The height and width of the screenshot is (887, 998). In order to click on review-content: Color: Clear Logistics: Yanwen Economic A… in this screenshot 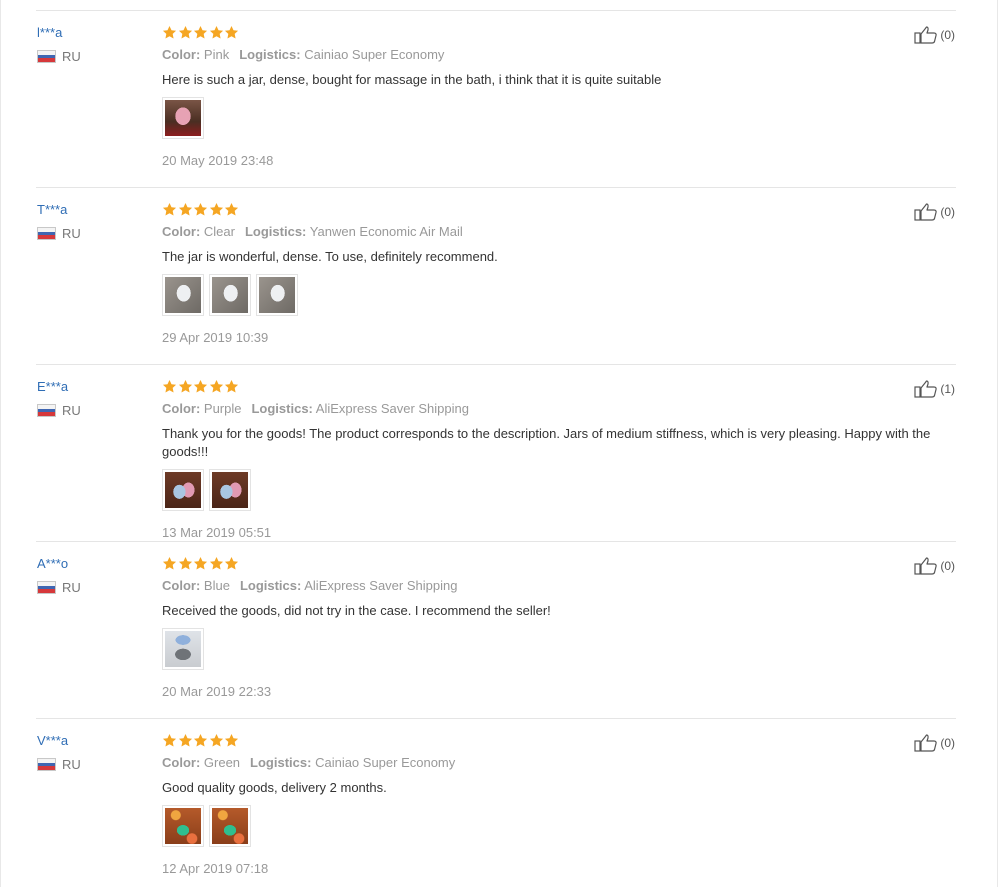, I will do `click(557, 273)`.